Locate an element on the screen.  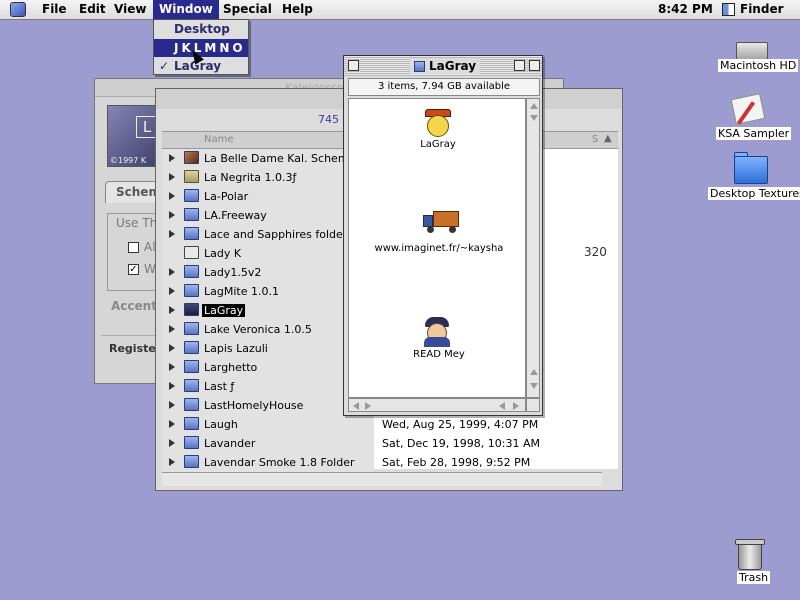
column-header-name: Name is located at coordinates (219, 139).